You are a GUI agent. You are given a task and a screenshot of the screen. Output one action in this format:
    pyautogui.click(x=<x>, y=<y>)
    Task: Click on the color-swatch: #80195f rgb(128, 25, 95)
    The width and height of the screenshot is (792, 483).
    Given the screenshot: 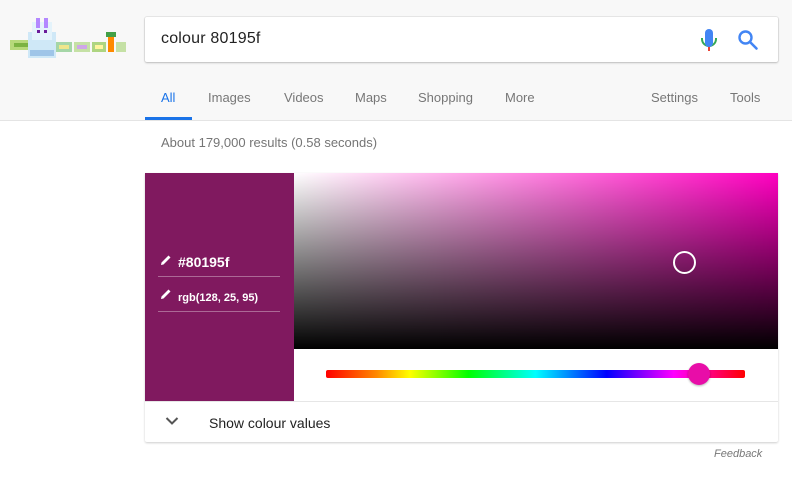 What is the action you would take?
    pyautogui.click(x=219, y=287)
    